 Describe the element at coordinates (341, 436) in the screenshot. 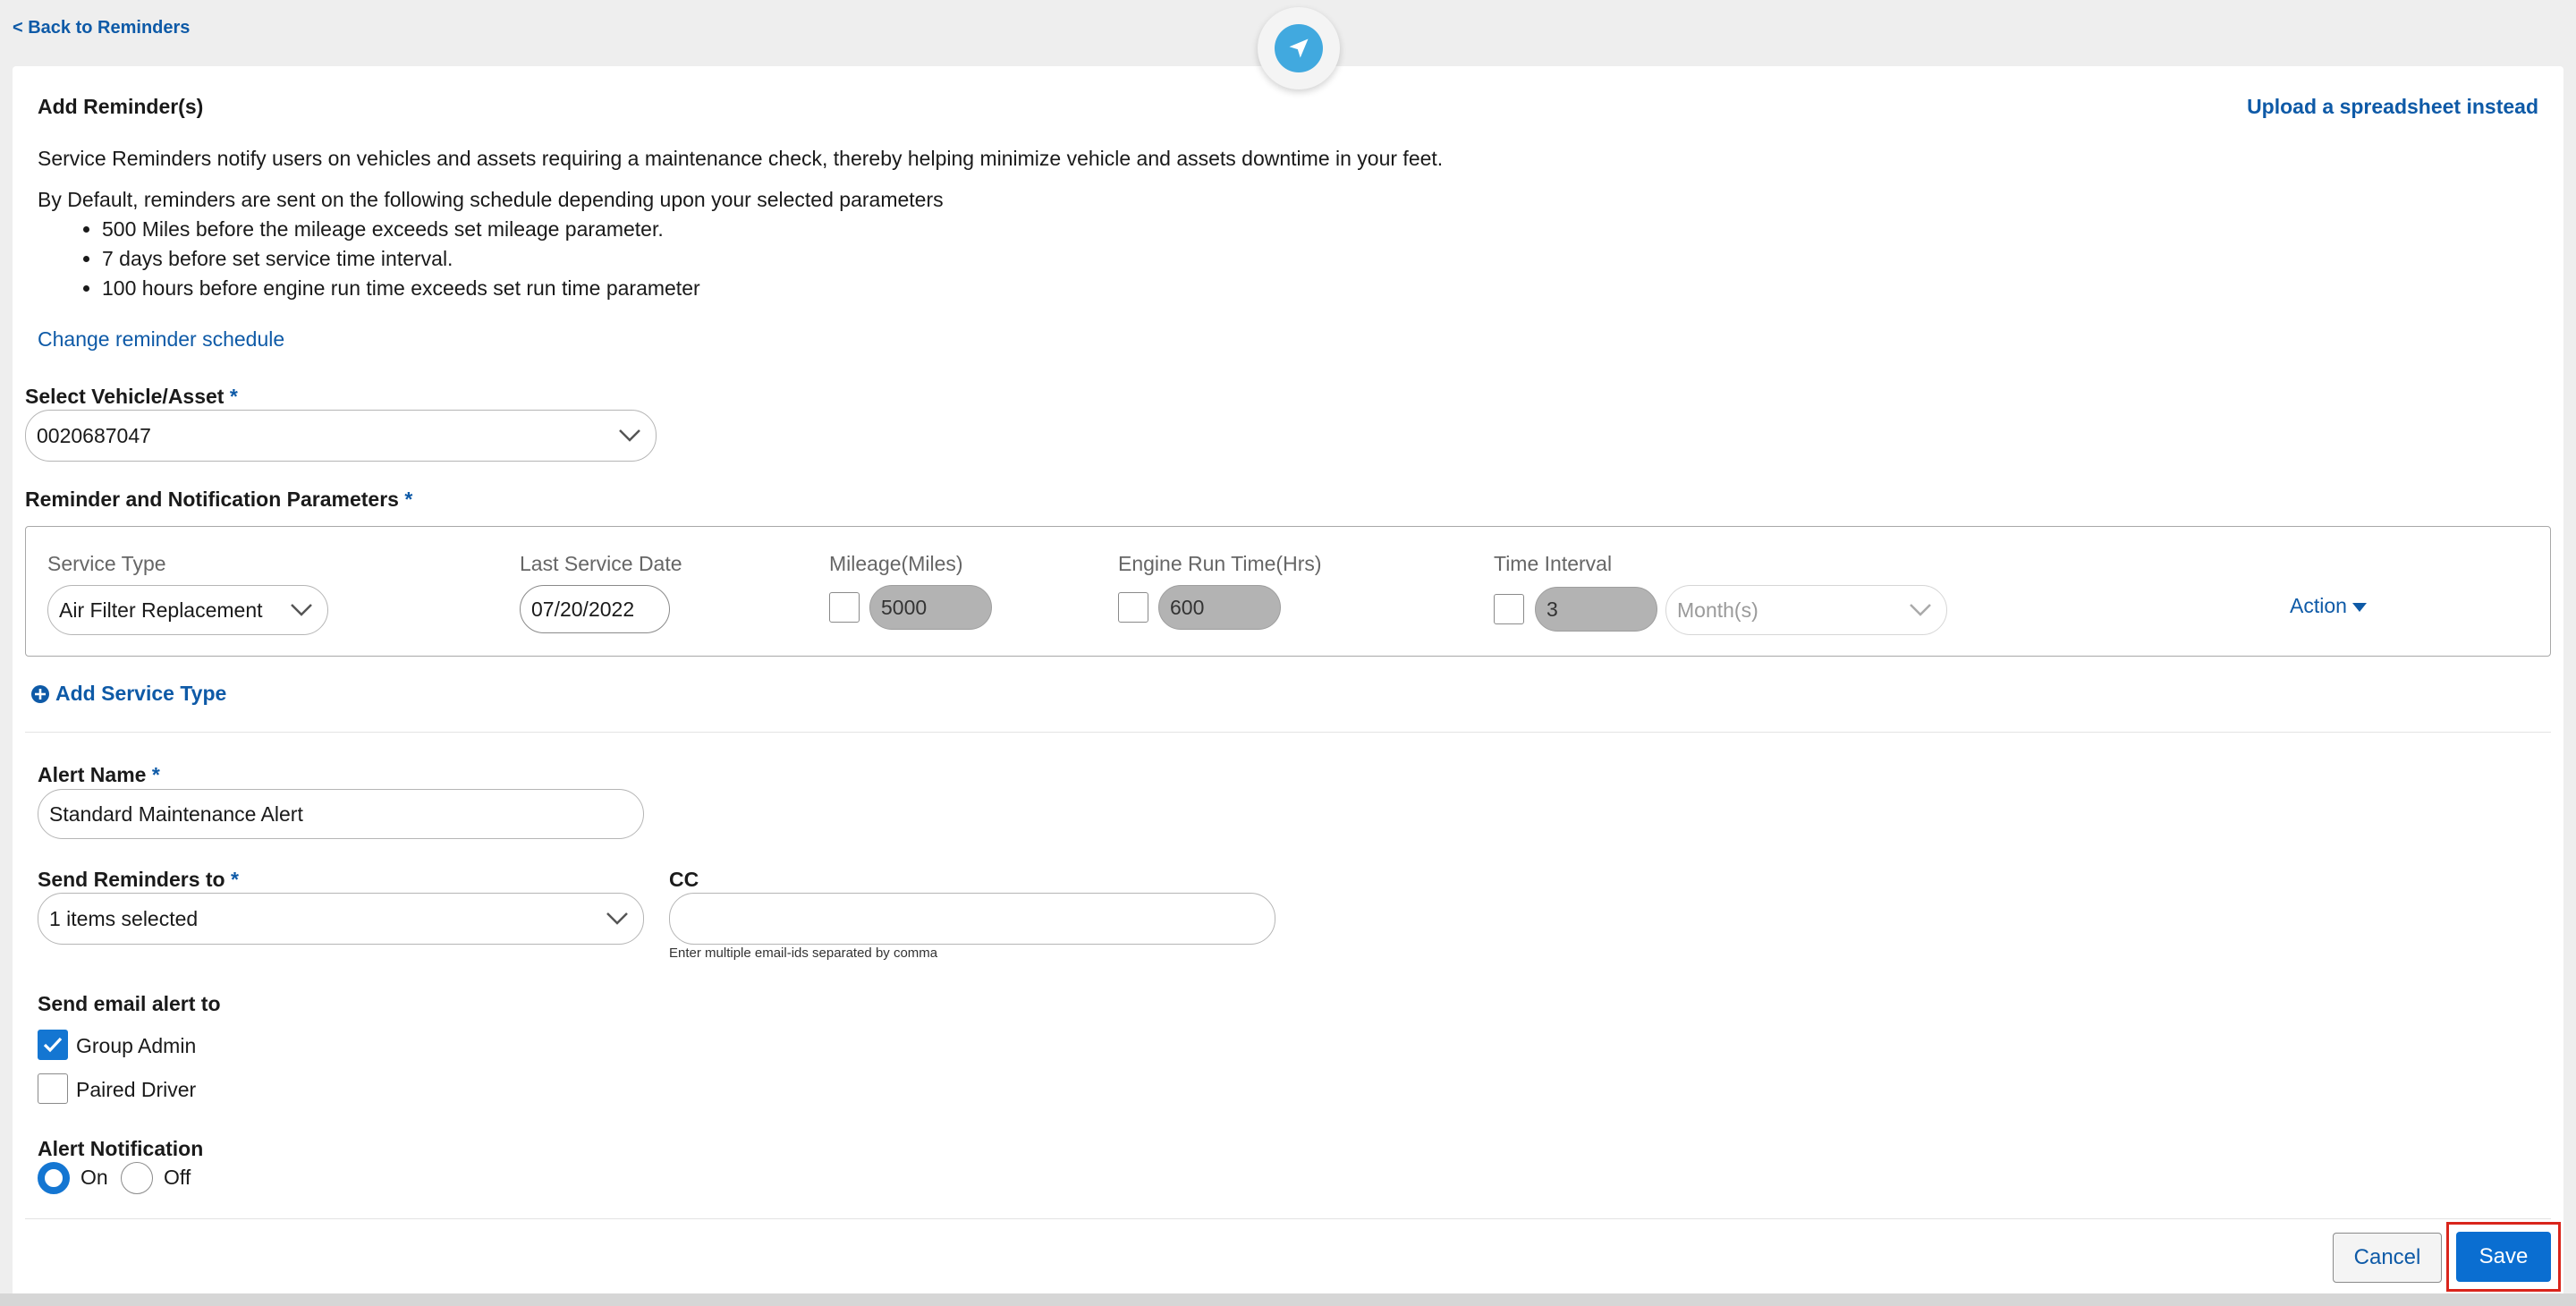

I see `vehicle-select: 0020687047` at that location.